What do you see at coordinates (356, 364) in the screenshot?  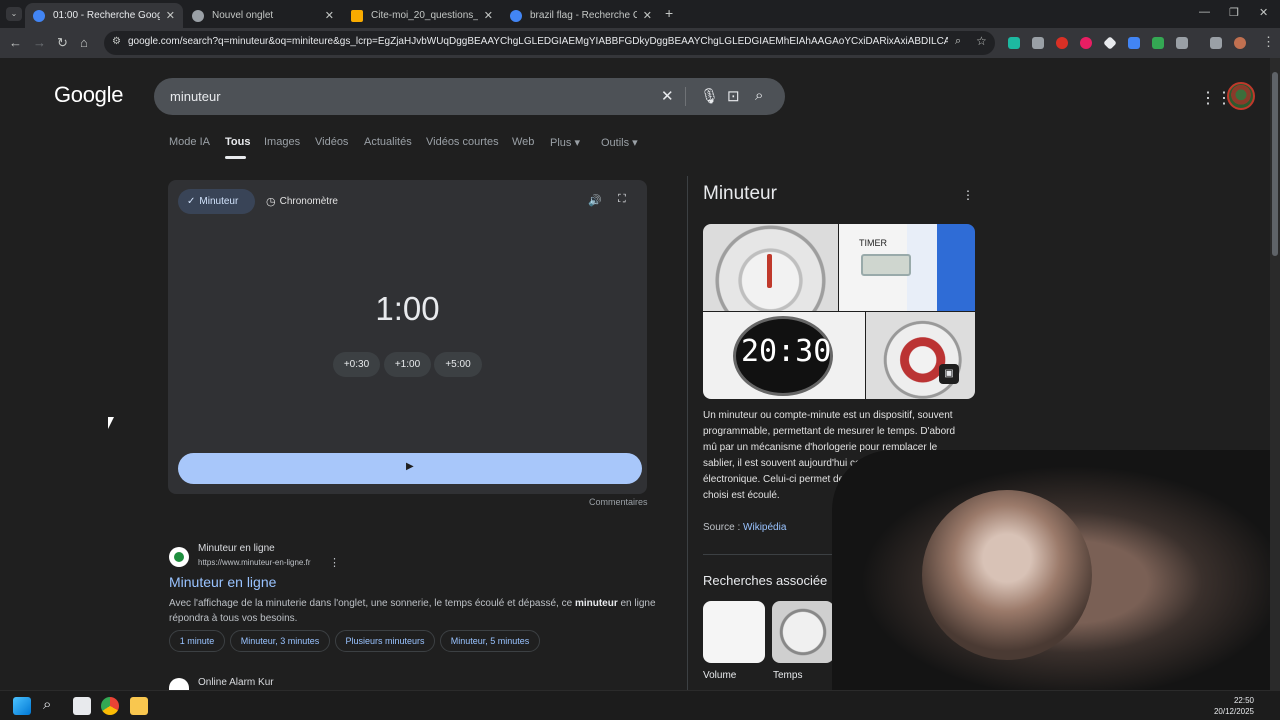 I see `add-30s-button: +0:30` at bounding box center [356, 364].